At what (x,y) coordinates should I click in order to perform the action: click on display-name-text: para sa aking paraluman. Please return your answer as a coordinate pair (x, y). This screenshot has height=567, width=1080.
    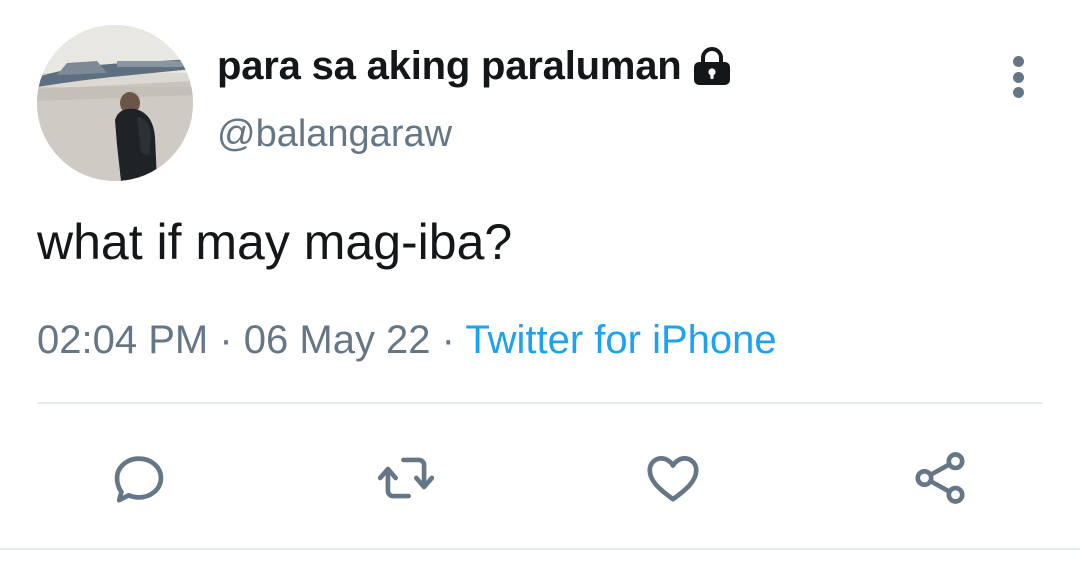
    Looking at the image, I should click on (449, 66).